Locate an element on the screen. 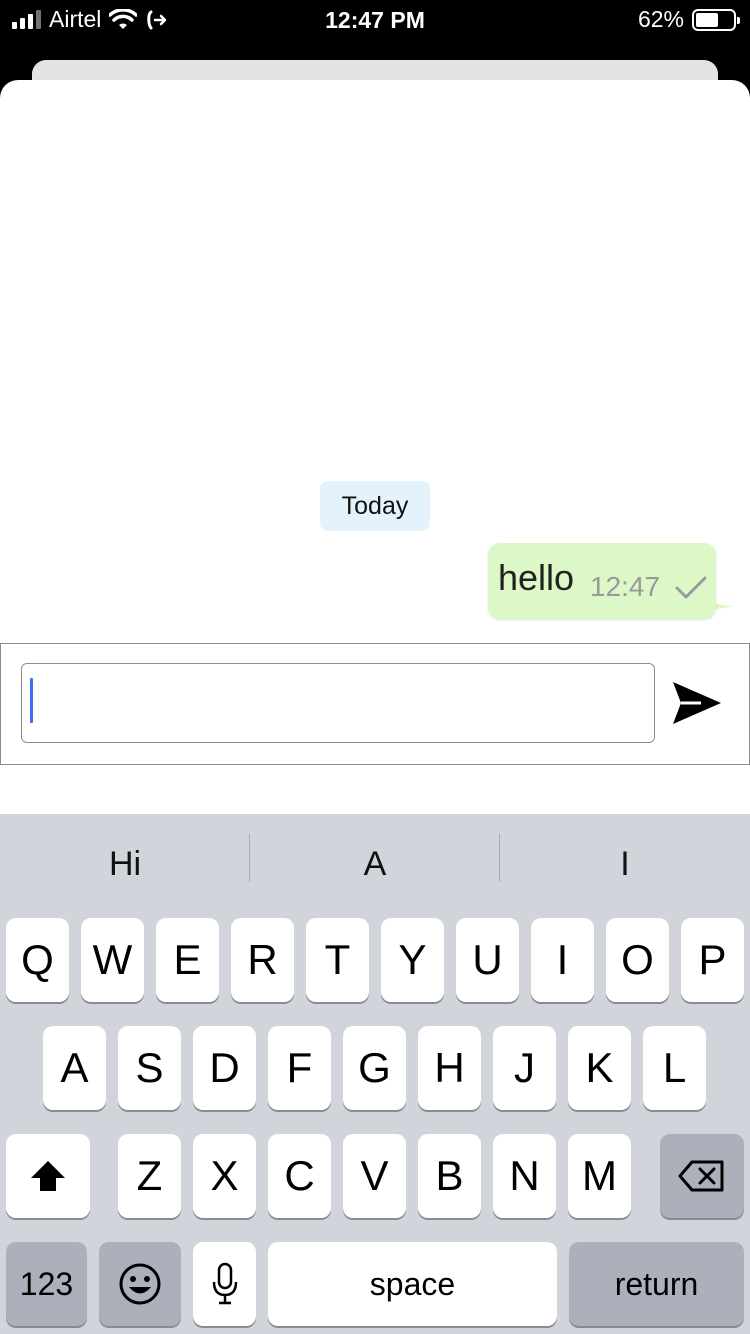  key-o: O is located at coordinates (637, 960).